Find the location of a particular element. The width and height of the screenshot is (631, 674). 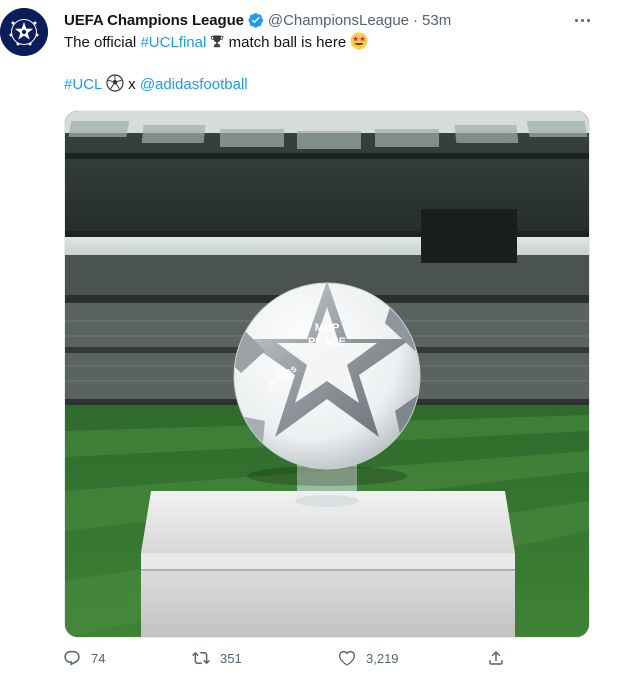

tweet-text-line-2: #UCL x @adidasfootball is located at coordinates (156, 84).